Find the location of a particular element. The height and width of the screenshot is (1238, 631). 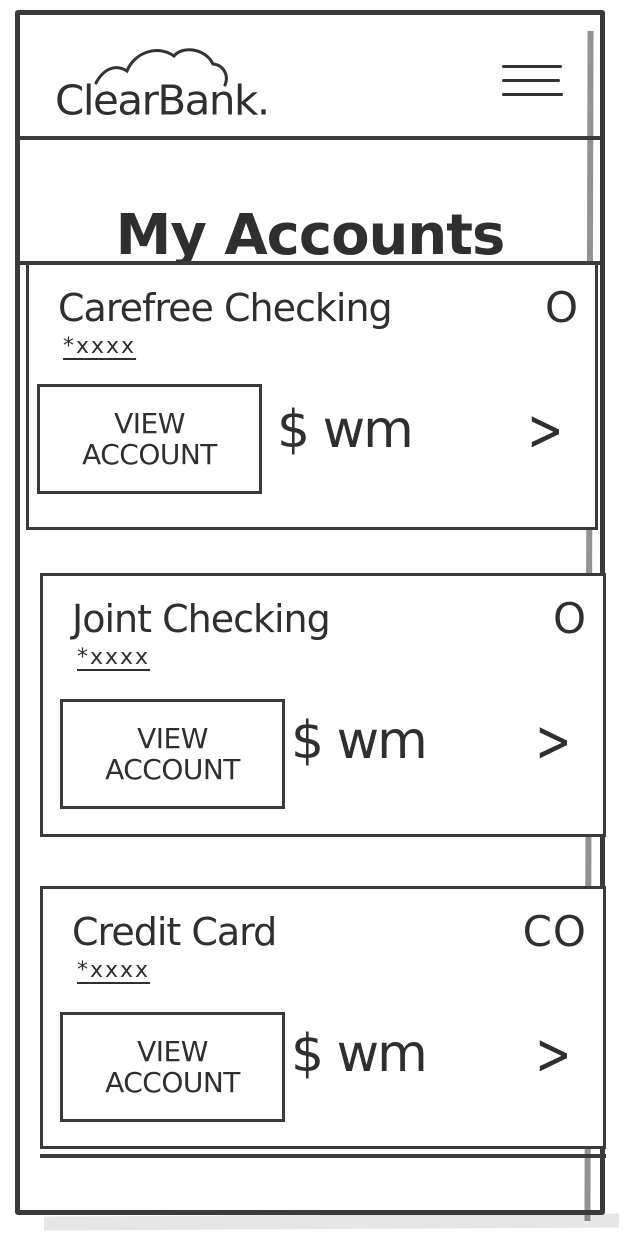

footer-divider is located at coordinates (323, 1156).